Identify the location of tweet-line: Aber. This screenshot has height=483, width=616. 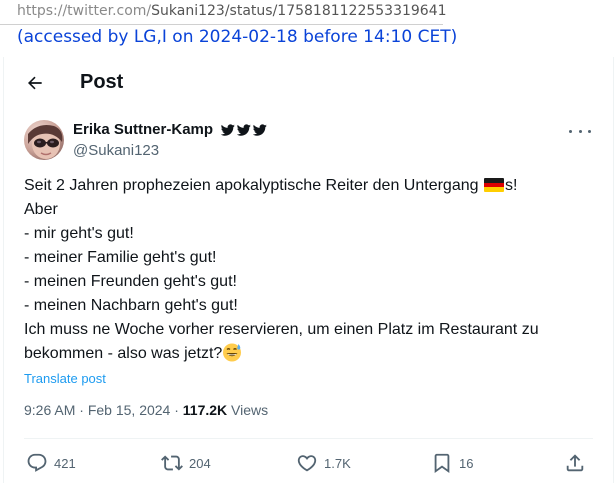
(41, 209).